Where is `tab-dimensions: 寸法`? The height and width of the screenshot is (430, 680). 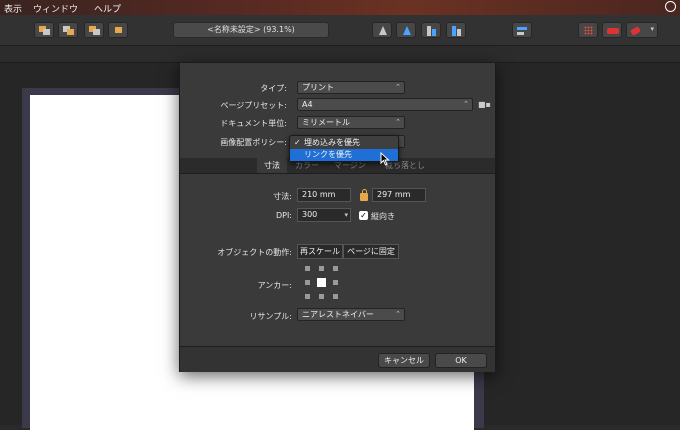
tab-dimensions: 寸法 is located at coordinates (272, 165).